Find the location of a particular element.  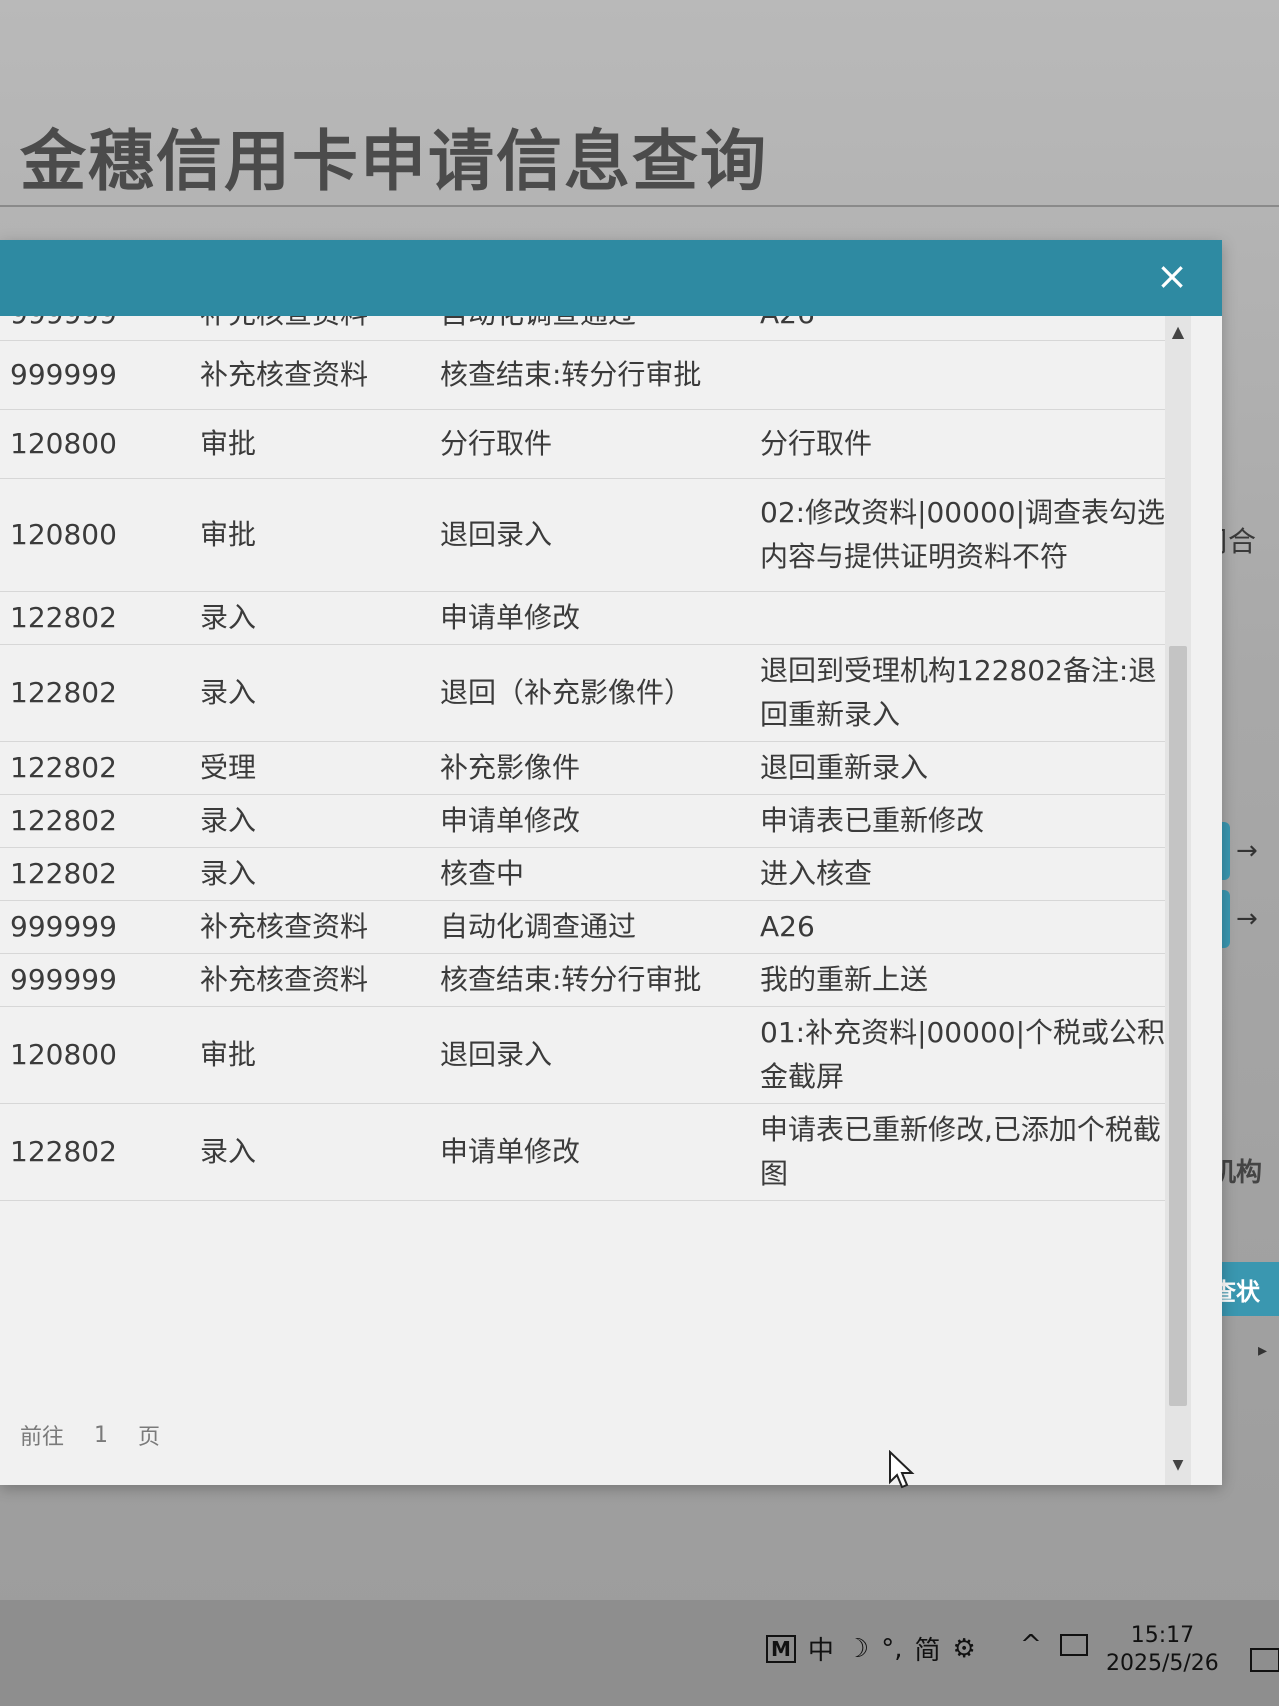

table-row: 122802 录入 申请单修改 申请表已重新修改 is located at coordinates (582, 821).